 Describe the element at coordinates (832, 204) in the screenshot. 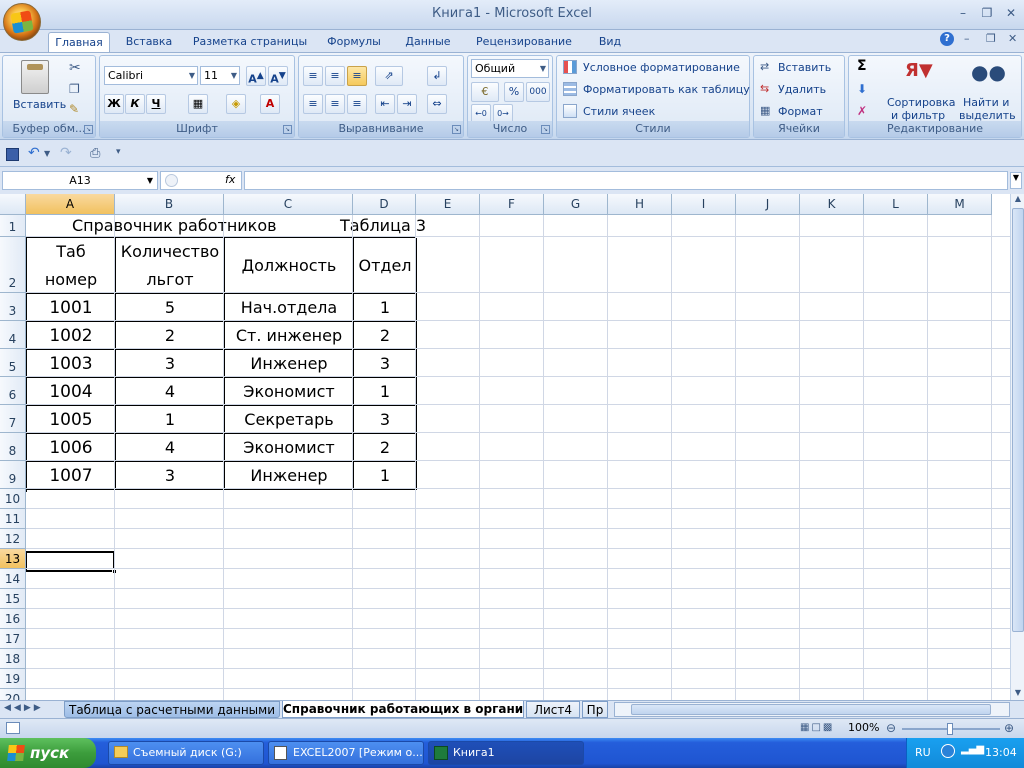

I see `column-header-k: K` at that location.